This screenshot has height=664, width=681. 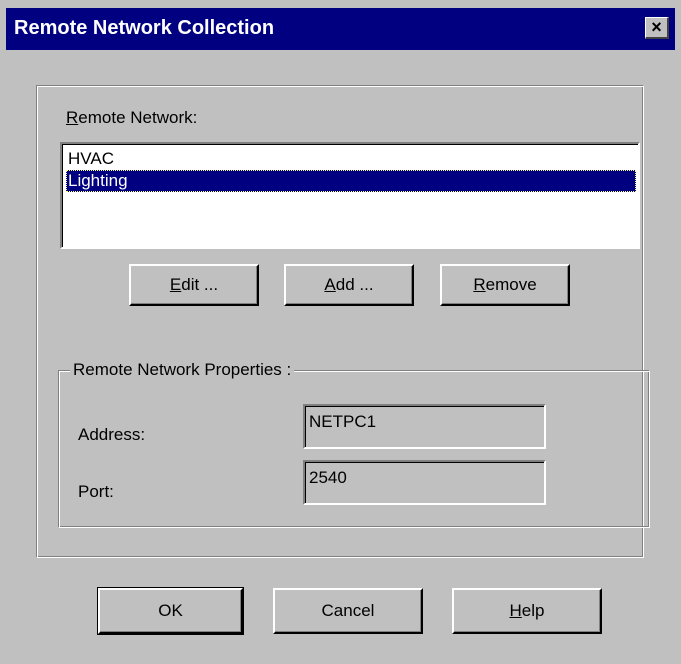 I want to click on list-item-lighting: Lighting, so click(x=351, y=181).